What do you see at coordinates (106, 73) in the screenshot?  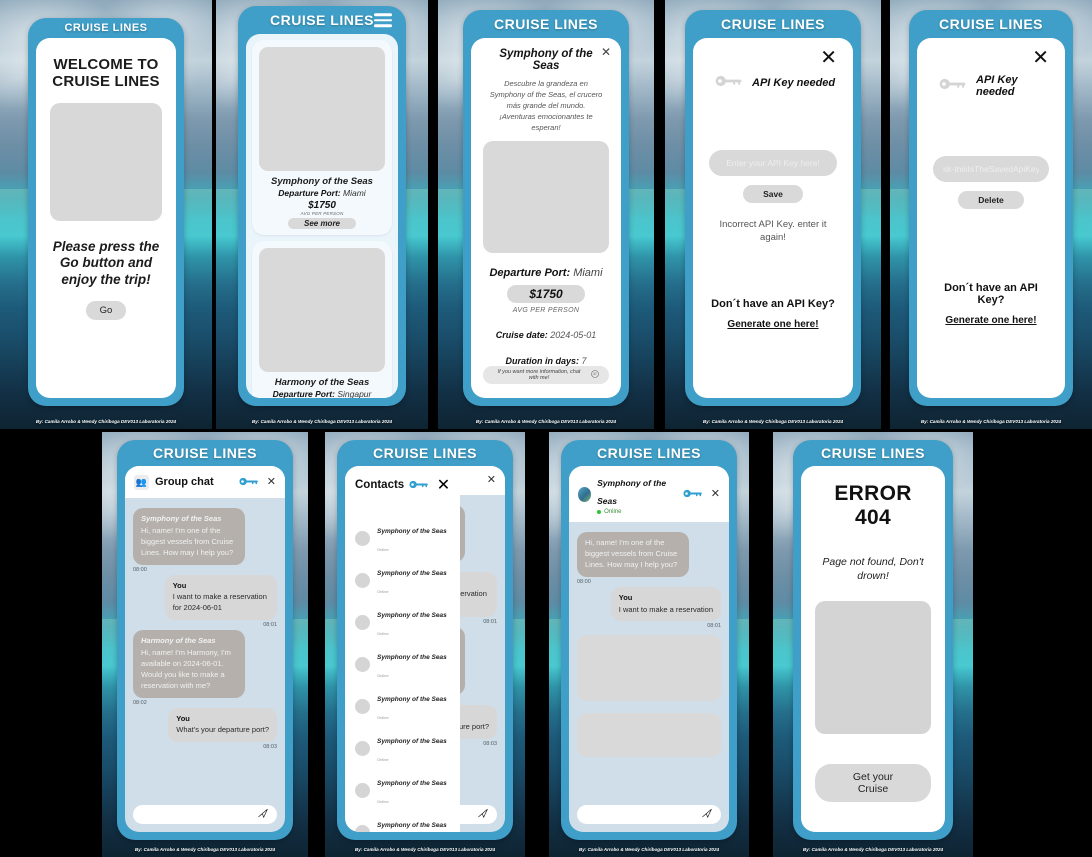 I see `page-title: WELCOME TO CRUISE LINES` at bounding box center [106, 73].